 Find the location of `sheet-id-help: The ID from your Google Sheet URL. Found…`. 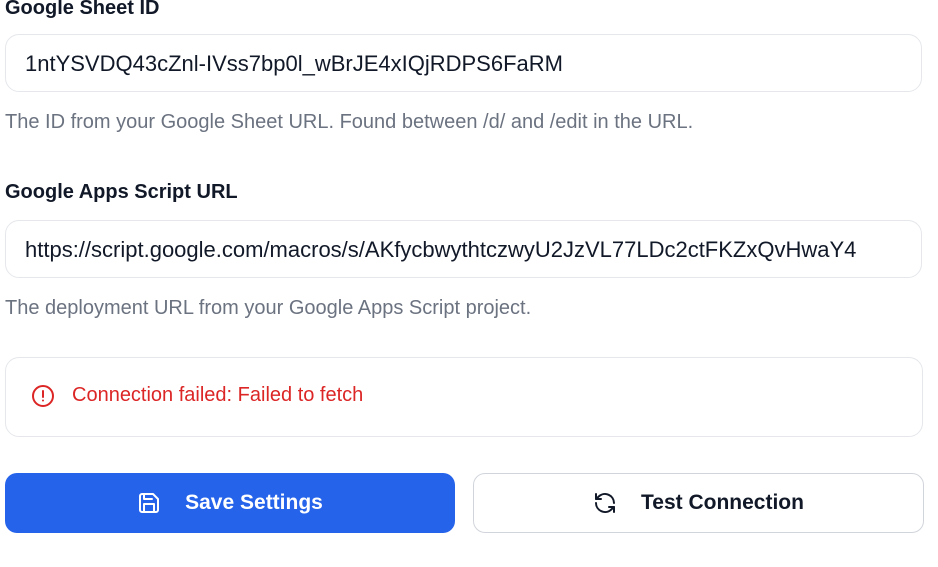

sheet-id-help: The ID from your Google Sheet URL. Found… is located at coordinates (349, 122).